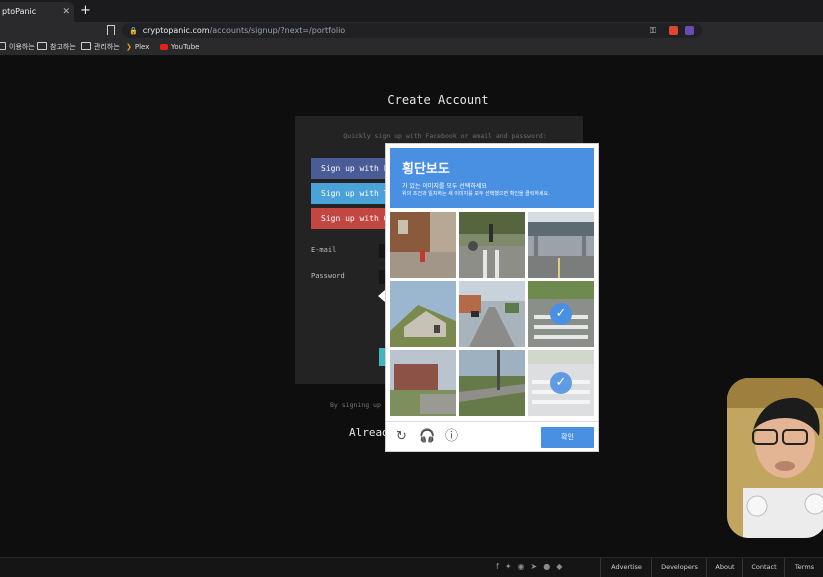  I want to click on android-icon: ◆, so click(562, 566).